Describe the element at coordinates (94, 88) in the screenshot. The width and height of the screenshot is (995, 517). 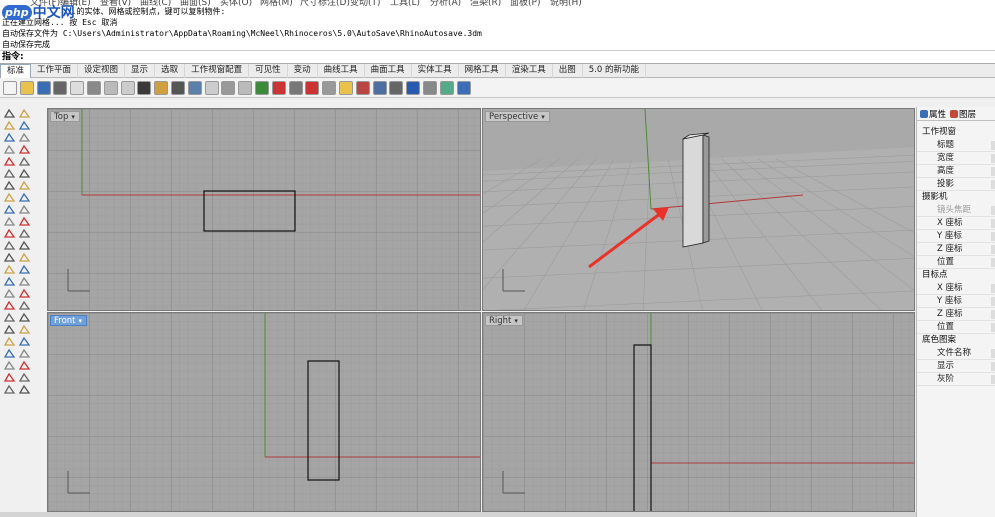
I see `cut-icon` at that location.